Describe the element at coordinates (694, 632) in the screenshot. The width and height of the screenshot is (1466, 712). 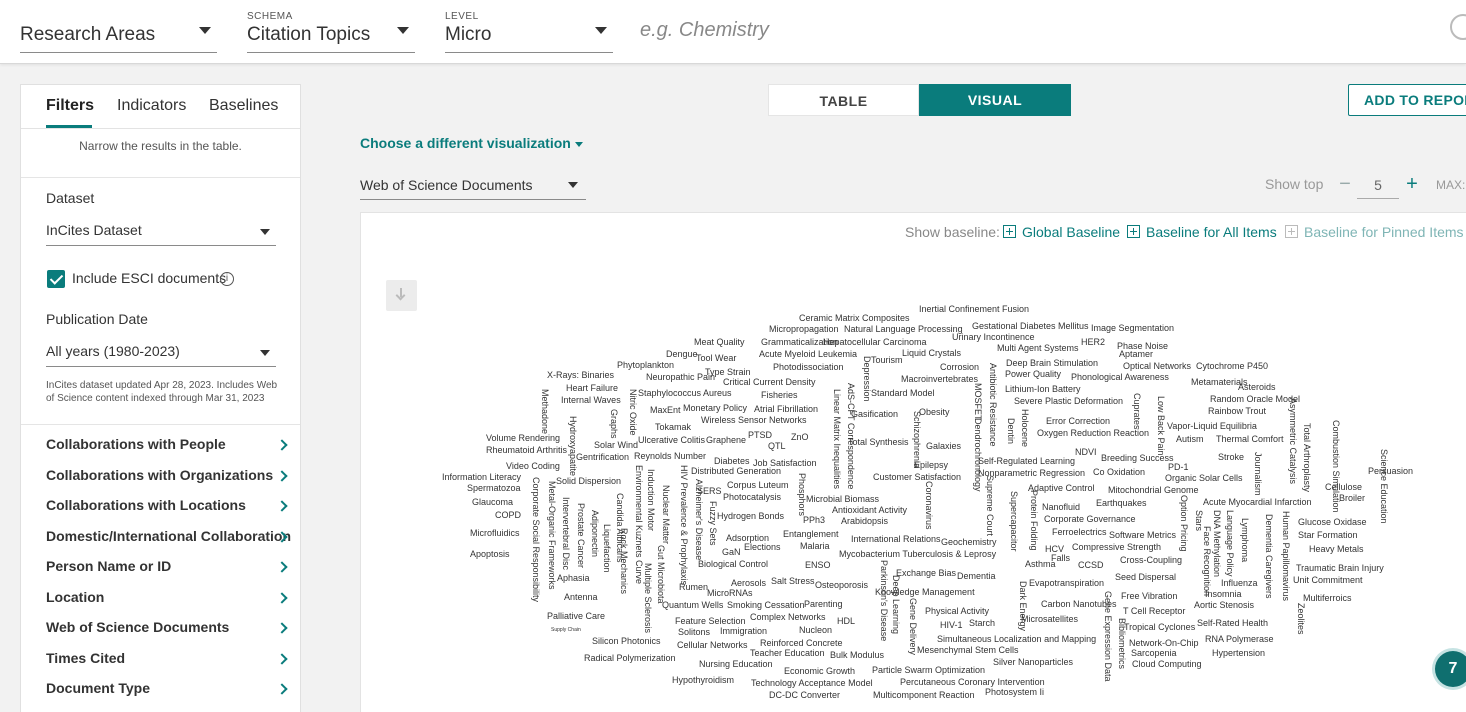
I see `word-cloud-term: Solitons` at that location.